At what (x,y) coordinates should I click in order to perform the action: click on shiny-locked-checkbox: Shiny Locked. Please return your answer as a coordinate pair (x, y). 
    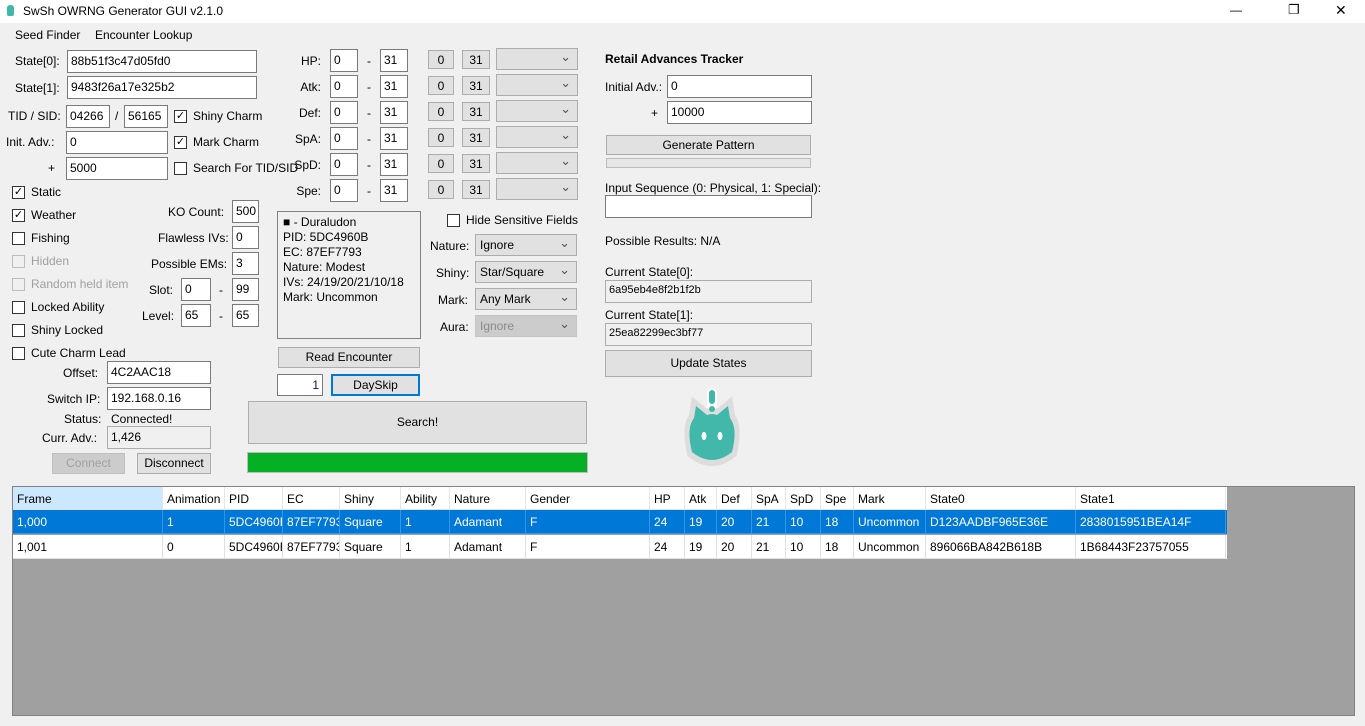
    Looking at the image, I should click on (57, 330).